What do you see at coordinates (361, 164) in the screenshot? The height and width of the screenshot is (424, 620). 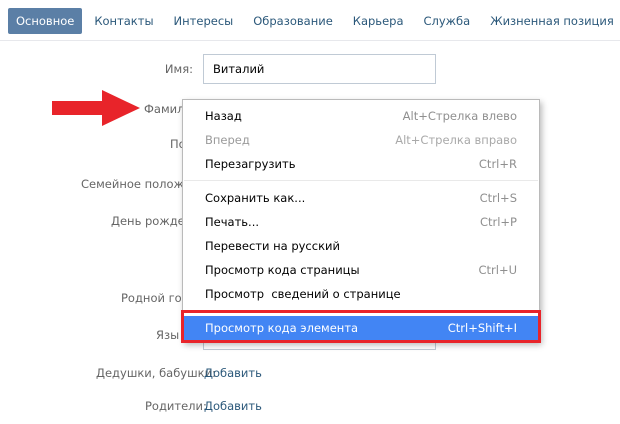 I see `menu-item-reload: Перезагрузить Ctrl+R` at bounding box center [361, 164].